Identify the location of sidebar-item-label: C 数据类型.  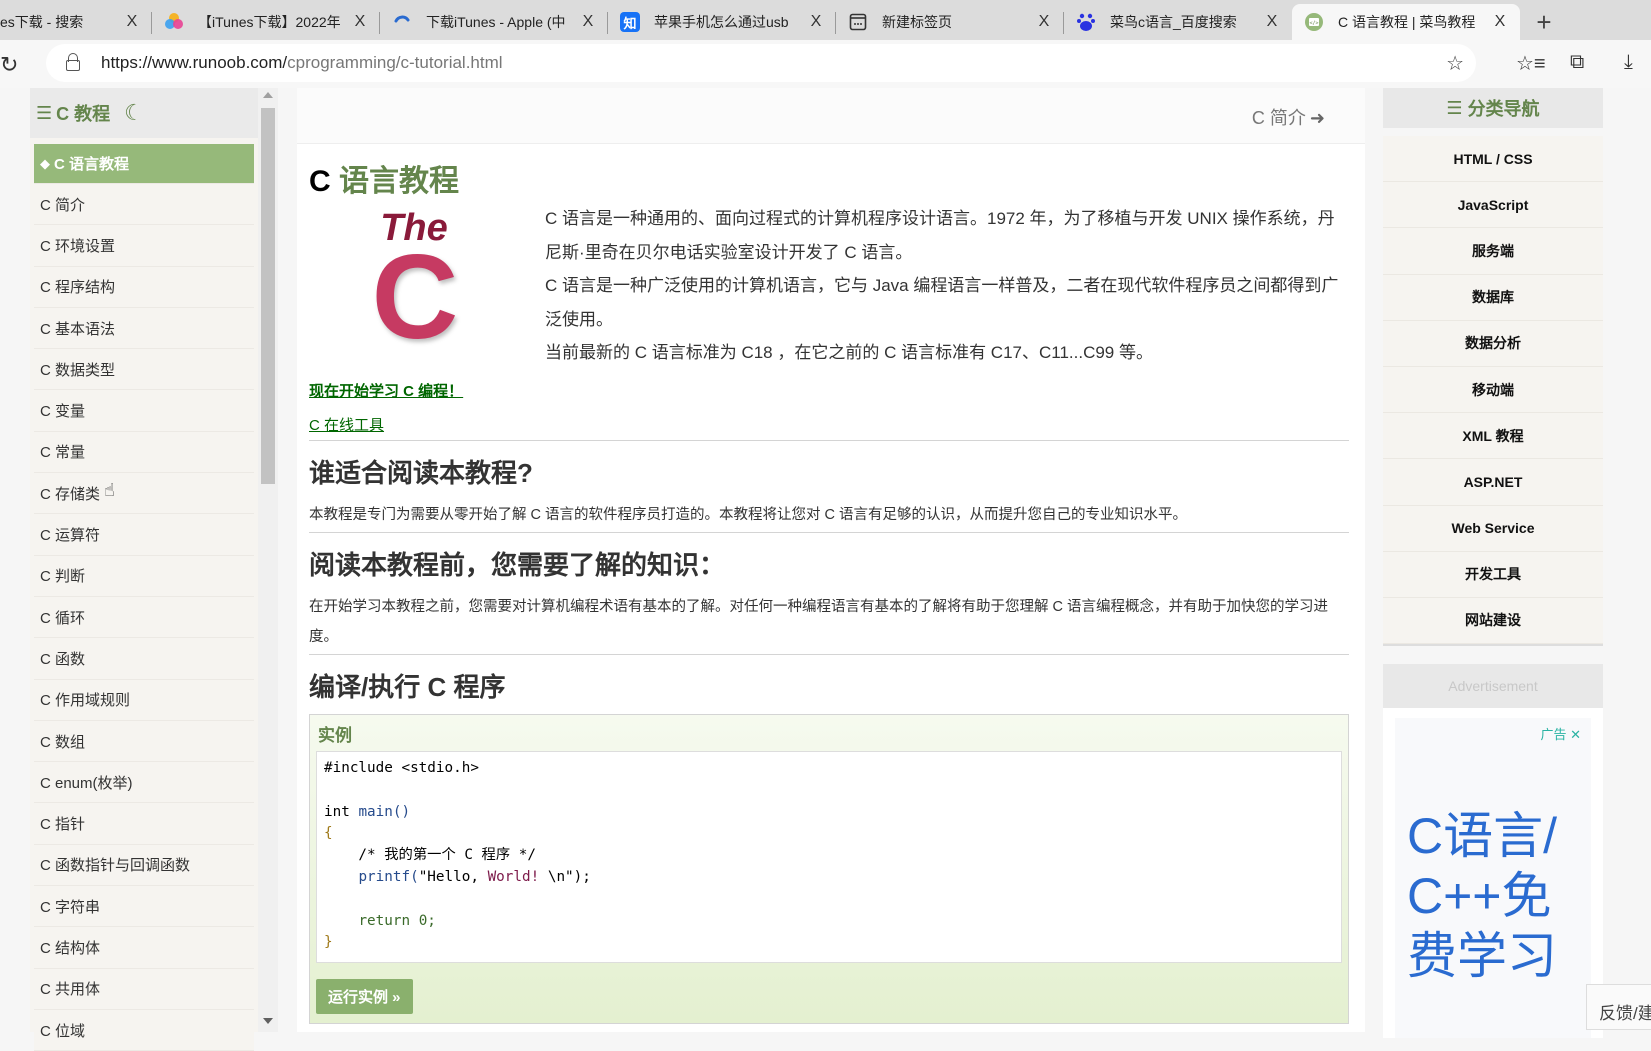
(78, 370).